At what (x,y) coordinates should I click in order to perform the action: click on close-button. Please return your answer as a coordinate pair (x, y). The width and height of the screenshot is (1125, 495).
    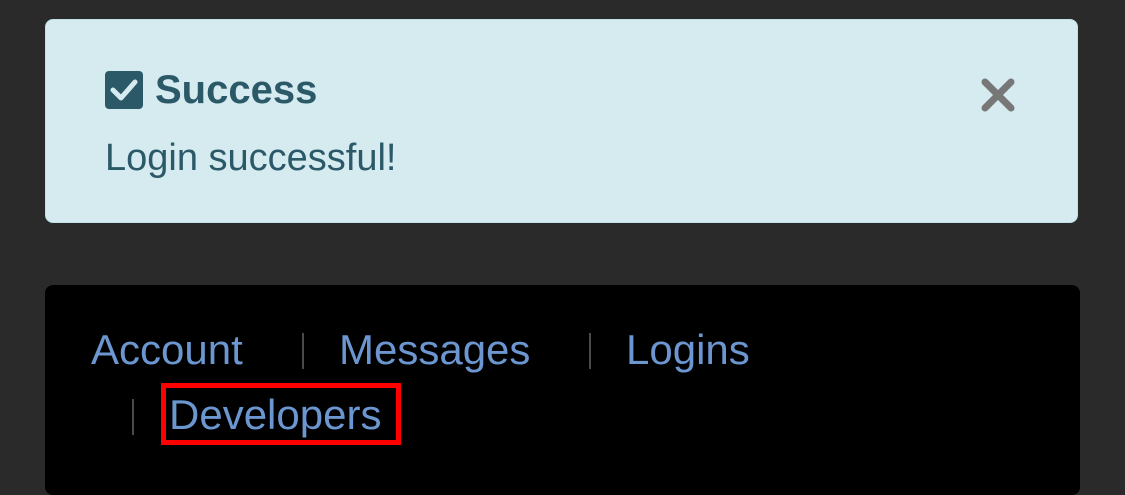
    Looking at the image, I should click on (998, 95).